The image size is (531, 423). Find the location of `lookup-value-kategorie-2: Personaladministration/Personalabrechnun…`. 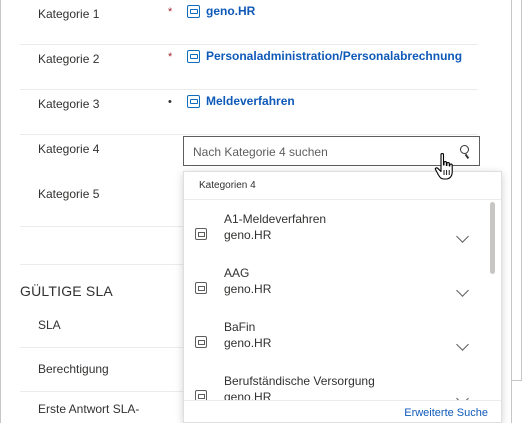

lookup-value-kategorie-2: Personaladministration/Personalabrechnun… is located at coordinates (324, 56).